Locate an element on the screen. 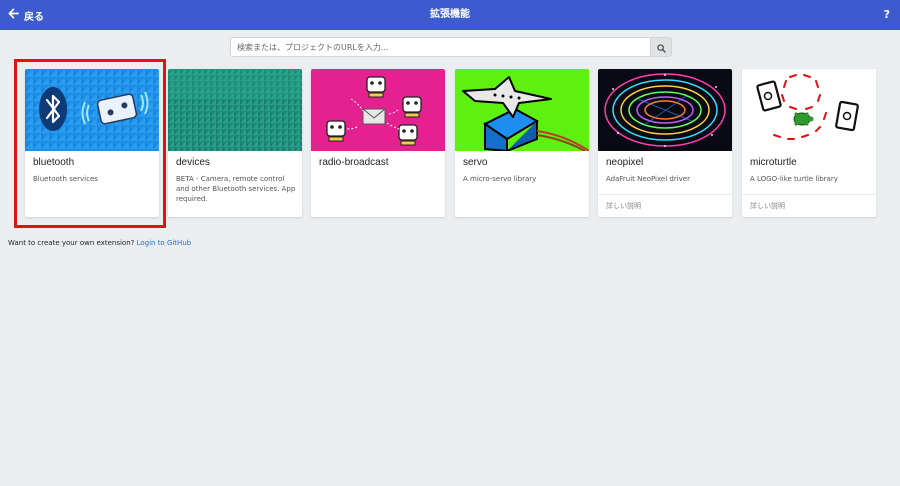 The height and width of the screenshot is (486, 900). search-input is located at coordinates (440, 47).